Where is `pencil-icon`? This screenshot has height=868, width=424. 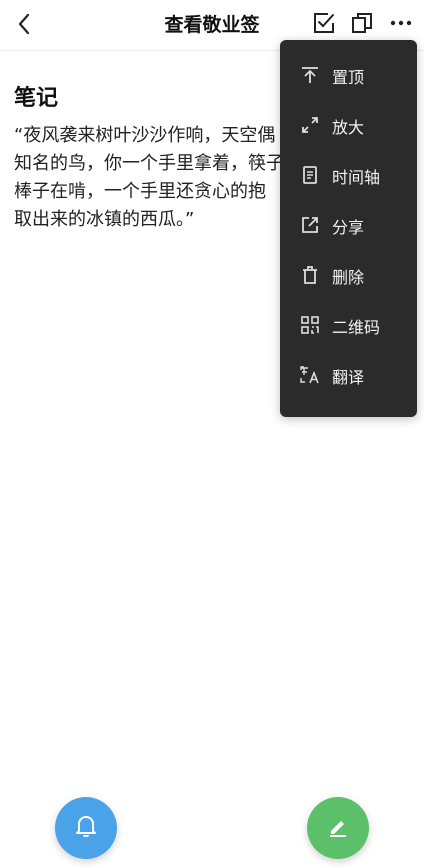 pencil-icon is located at coordinates (338, 828).